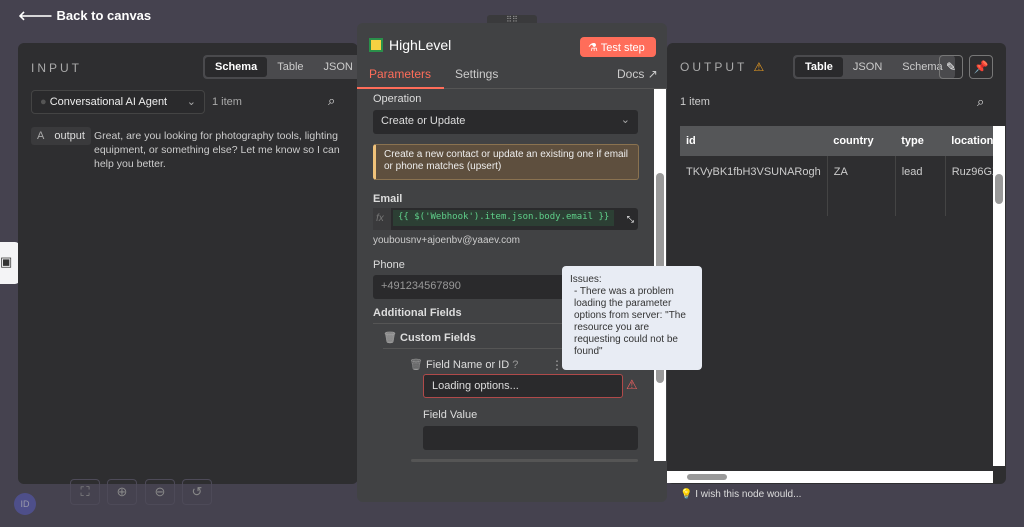 The width and height of the screenshot is (1024, 527). I want to click on help-icon: ?, so click(515, 365).